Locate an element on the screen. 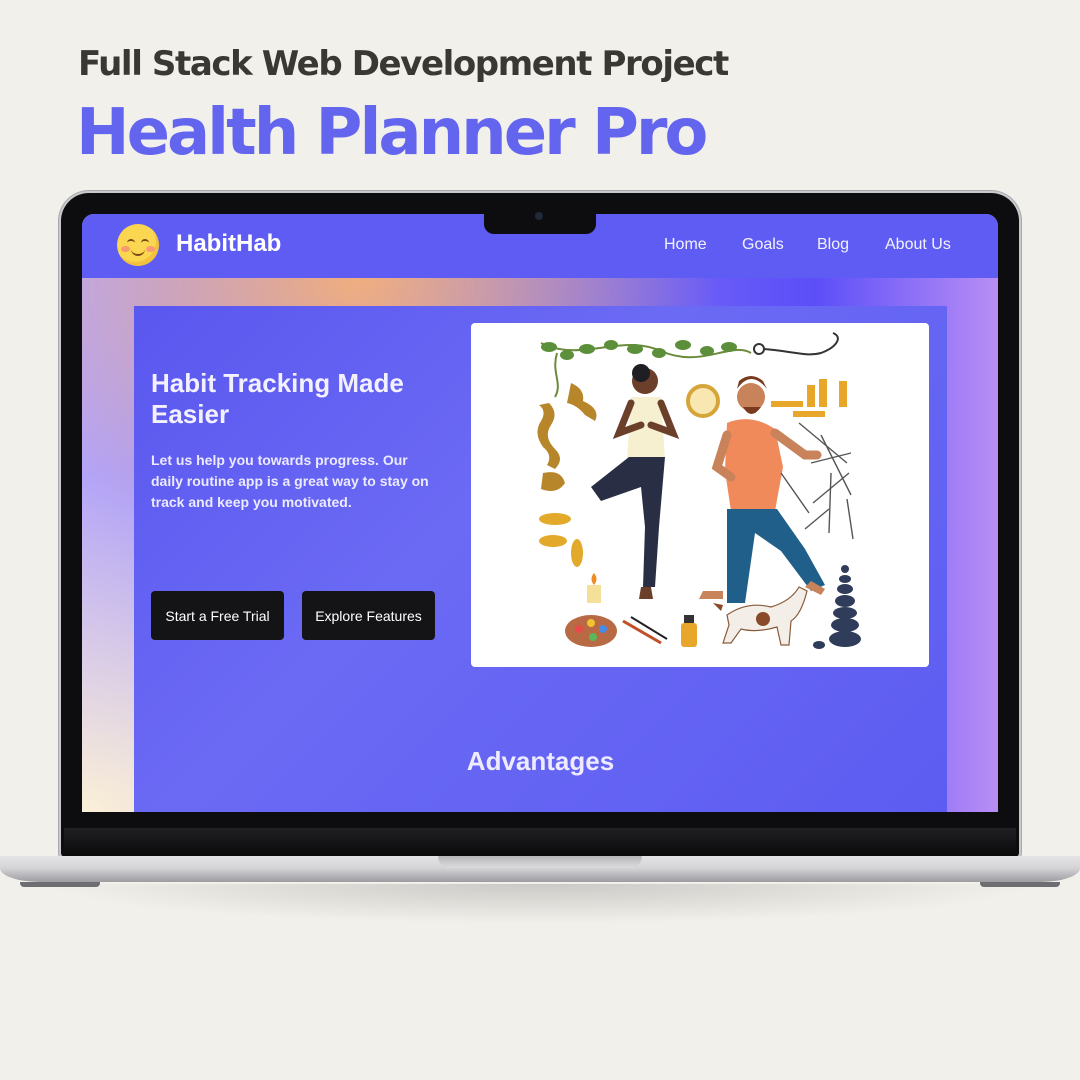 This screenshot has width=1080, height=1080. laptop-foot-left is located at coordinates (60, 884).